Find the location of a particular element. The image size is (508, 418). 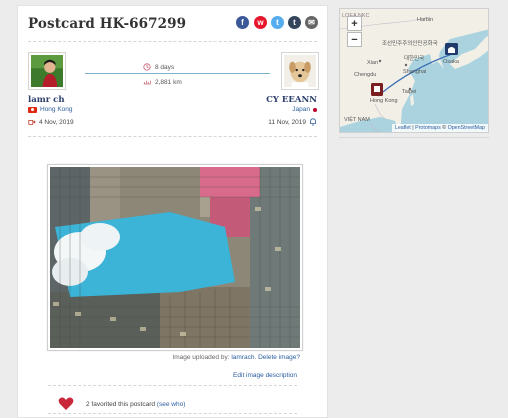

received-date-label: 11 Nov, 2019 is located at coordinates (287, 122).